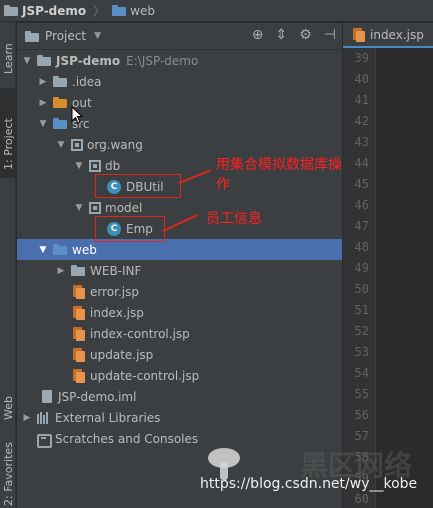 The height and width of the screenshot is (508, 433). I want to click on line-number: 44, so click(361, 163).